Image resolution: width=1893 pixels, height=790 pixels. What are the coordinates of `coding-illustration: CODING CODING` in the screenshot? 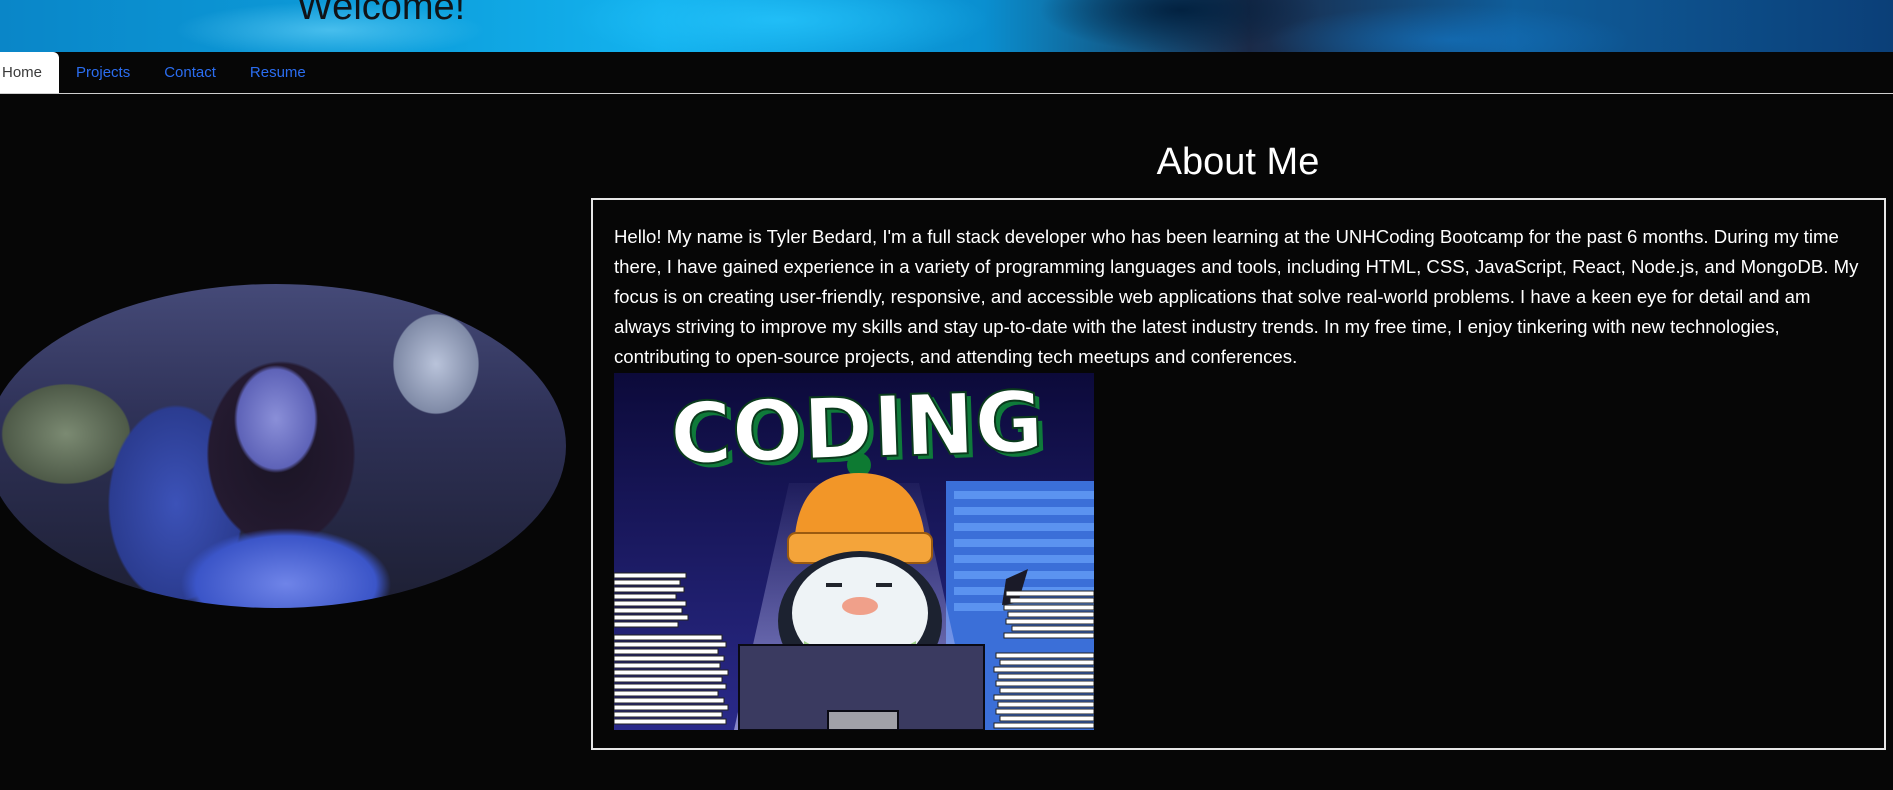 It's located at (854, 551).